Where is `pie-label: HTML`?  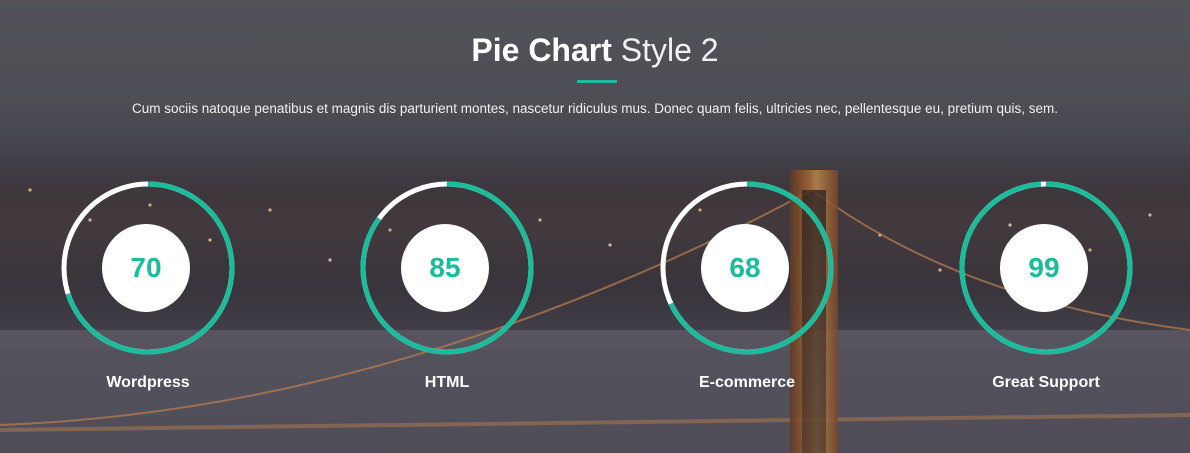 pie-label: HTML is located at coordinates (447, 382).